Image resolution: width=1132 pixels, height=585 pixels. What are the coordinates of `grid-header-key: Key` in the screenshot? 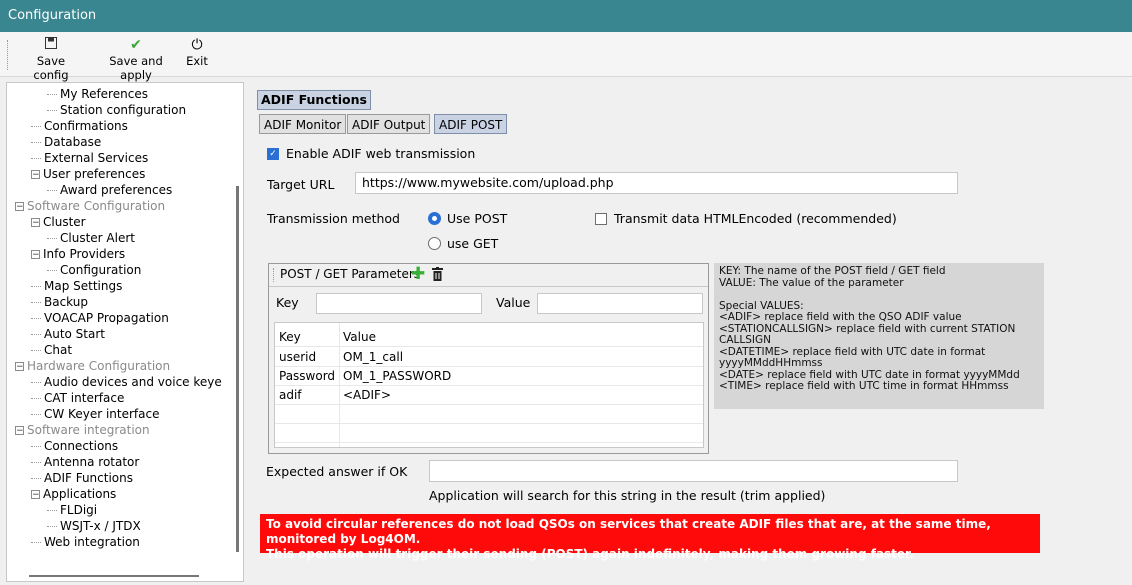 It's located at (307, 337).